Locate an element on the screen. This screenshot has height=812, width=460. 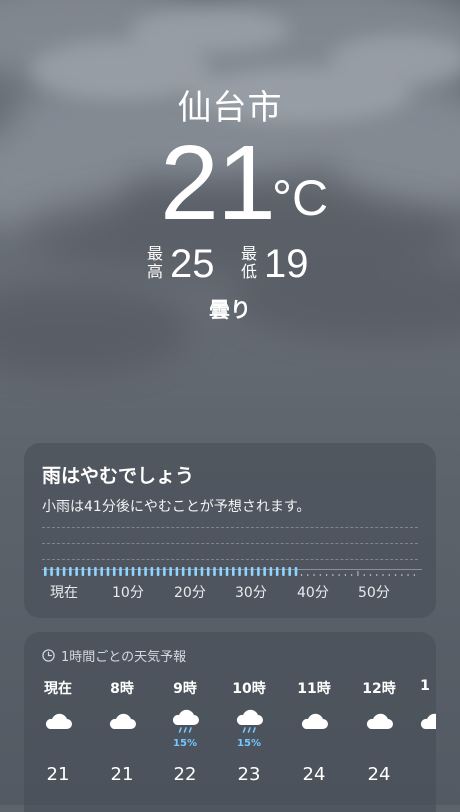
hour-time: 10時 is located at coordinates (249, 689).